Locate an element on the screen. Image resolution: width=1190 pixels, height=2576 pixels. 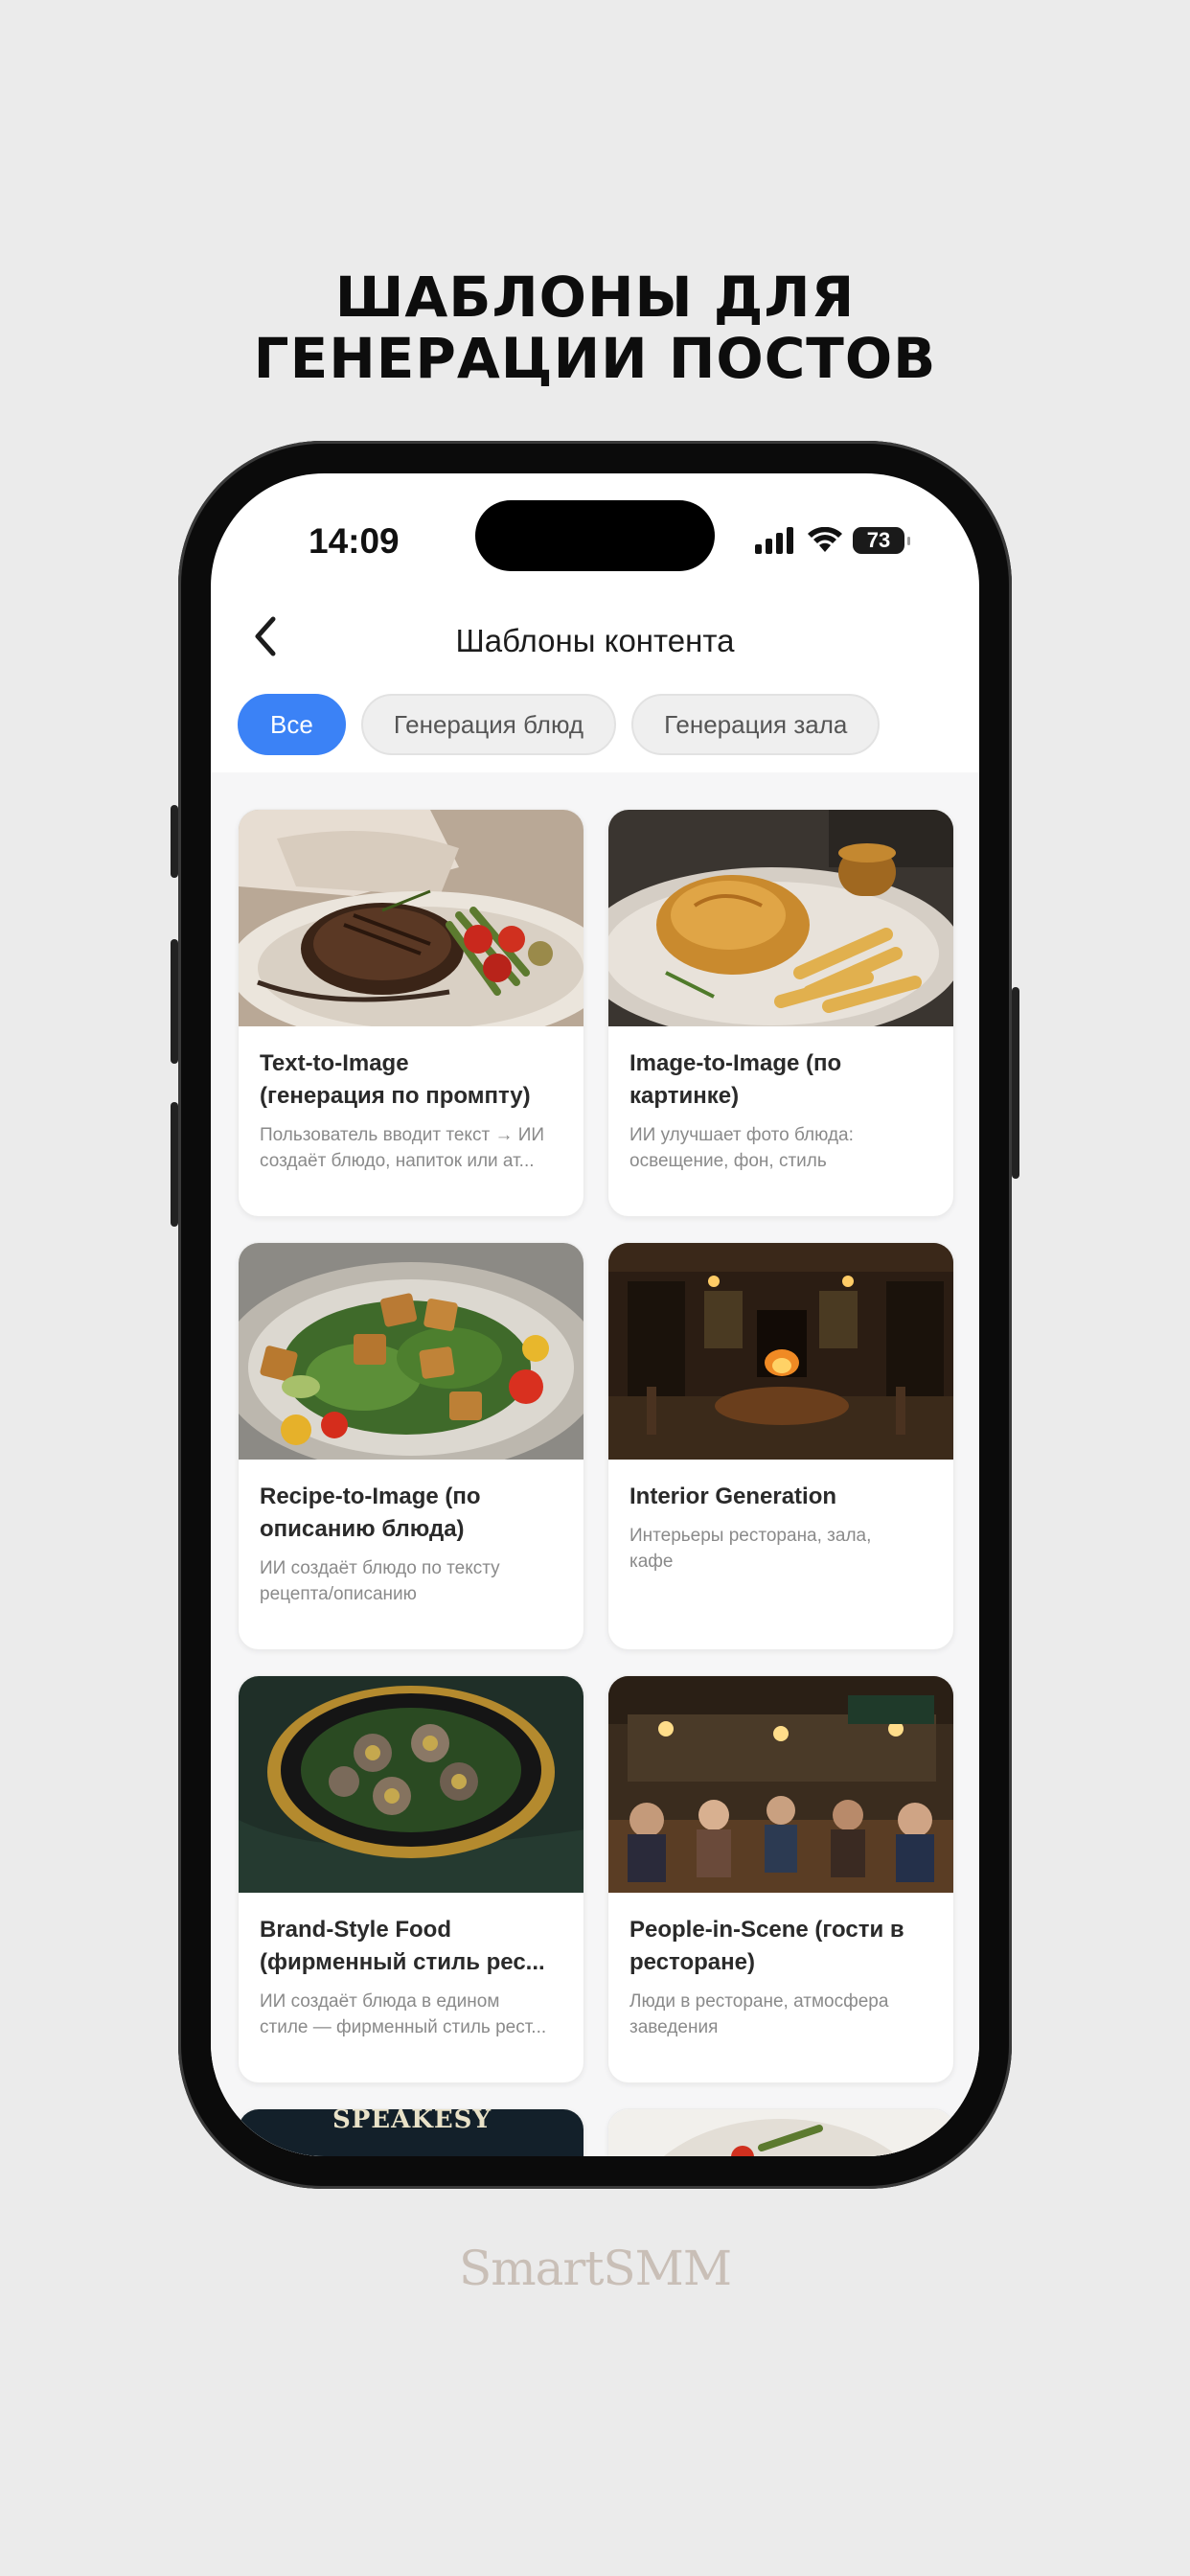
status-bar: 14:09 73 is located at coordinates (595, 526).